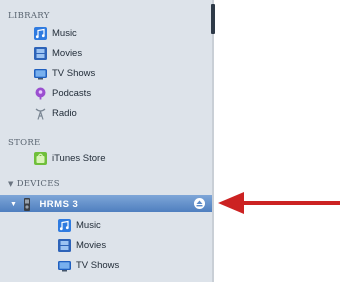 This screenshot has height=282, width=340. I want to click on sidebar-item-label: Radio, so click(64, 113).